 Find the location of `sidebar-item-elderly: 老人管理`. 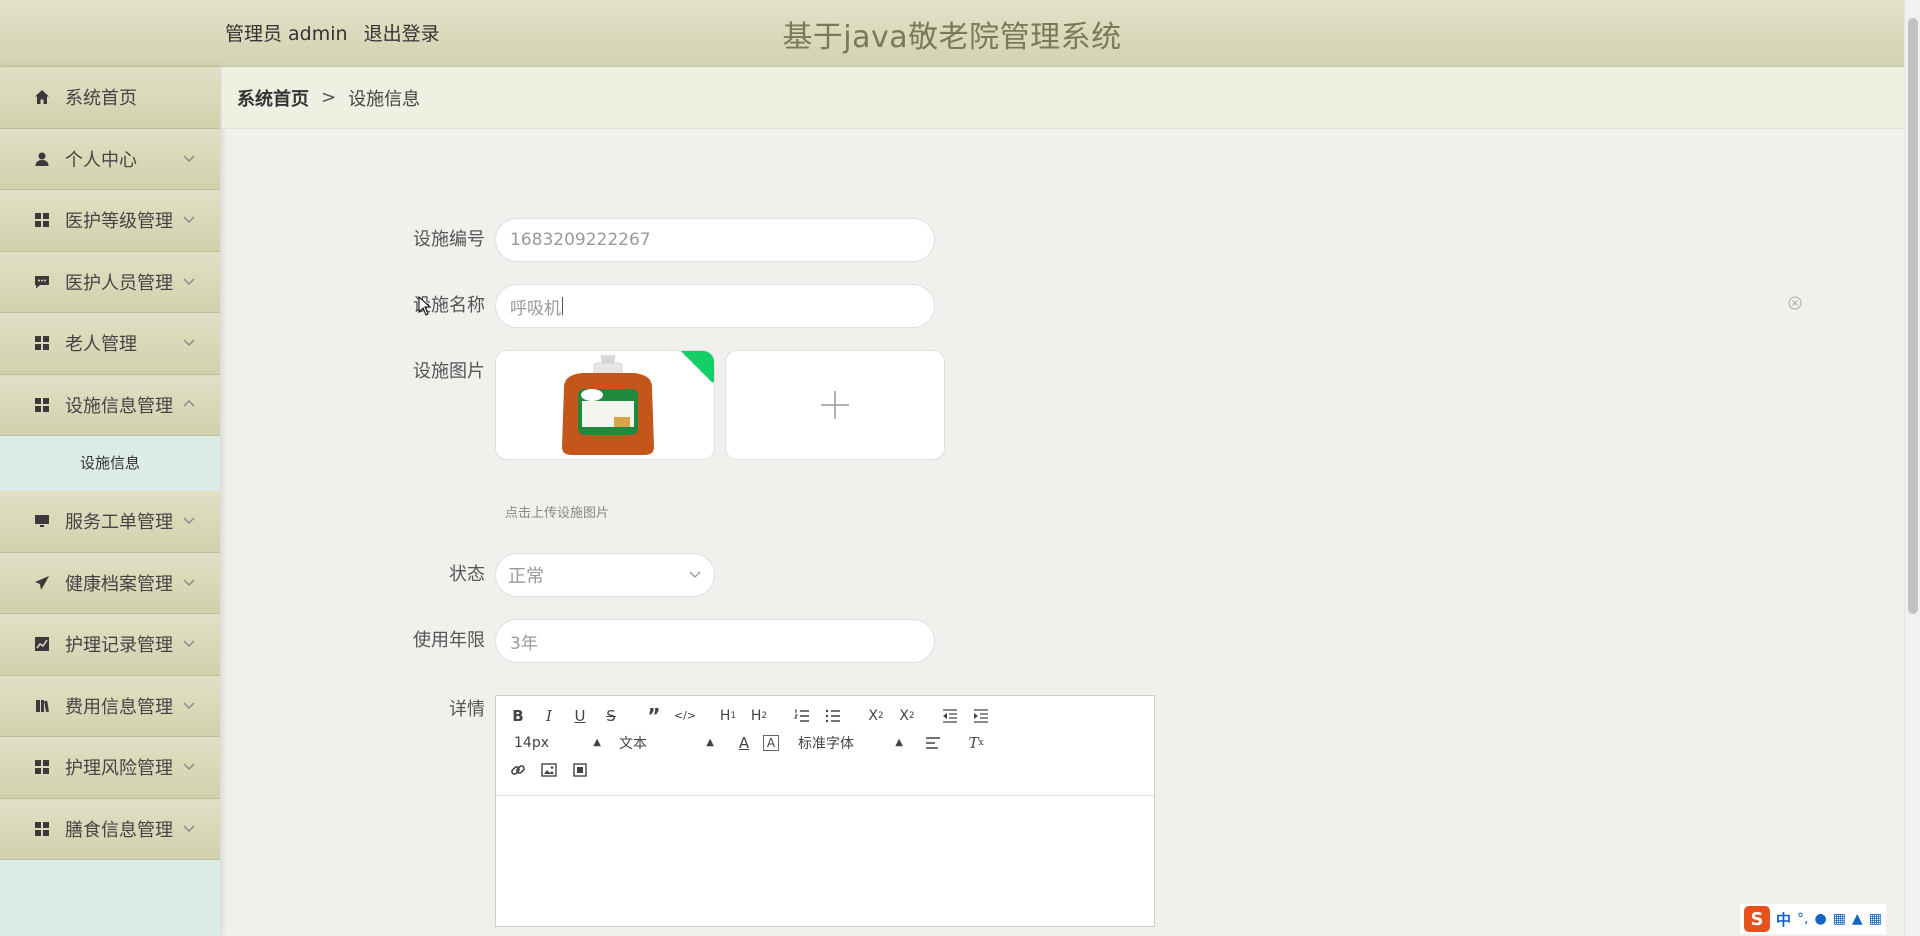

sidebar-item-elderly: 老人管理 is located at coordinates (110, 344).